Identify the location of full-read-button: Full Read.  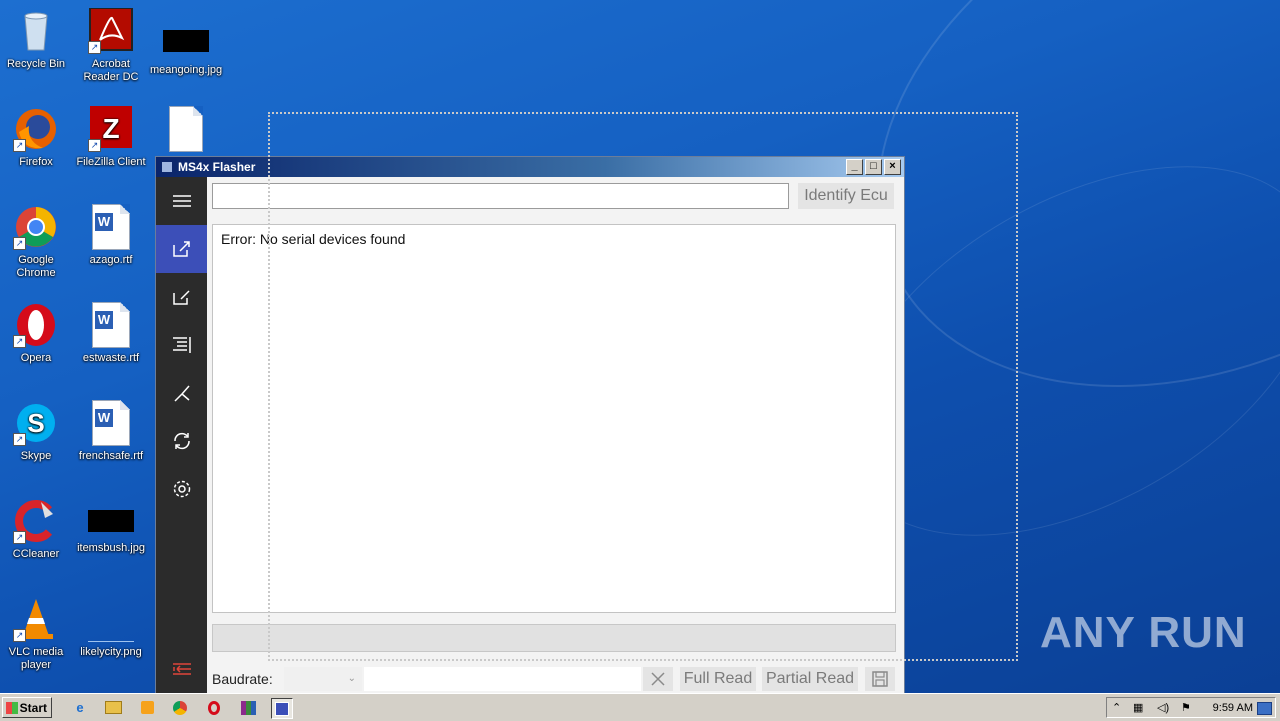
(718, 679).